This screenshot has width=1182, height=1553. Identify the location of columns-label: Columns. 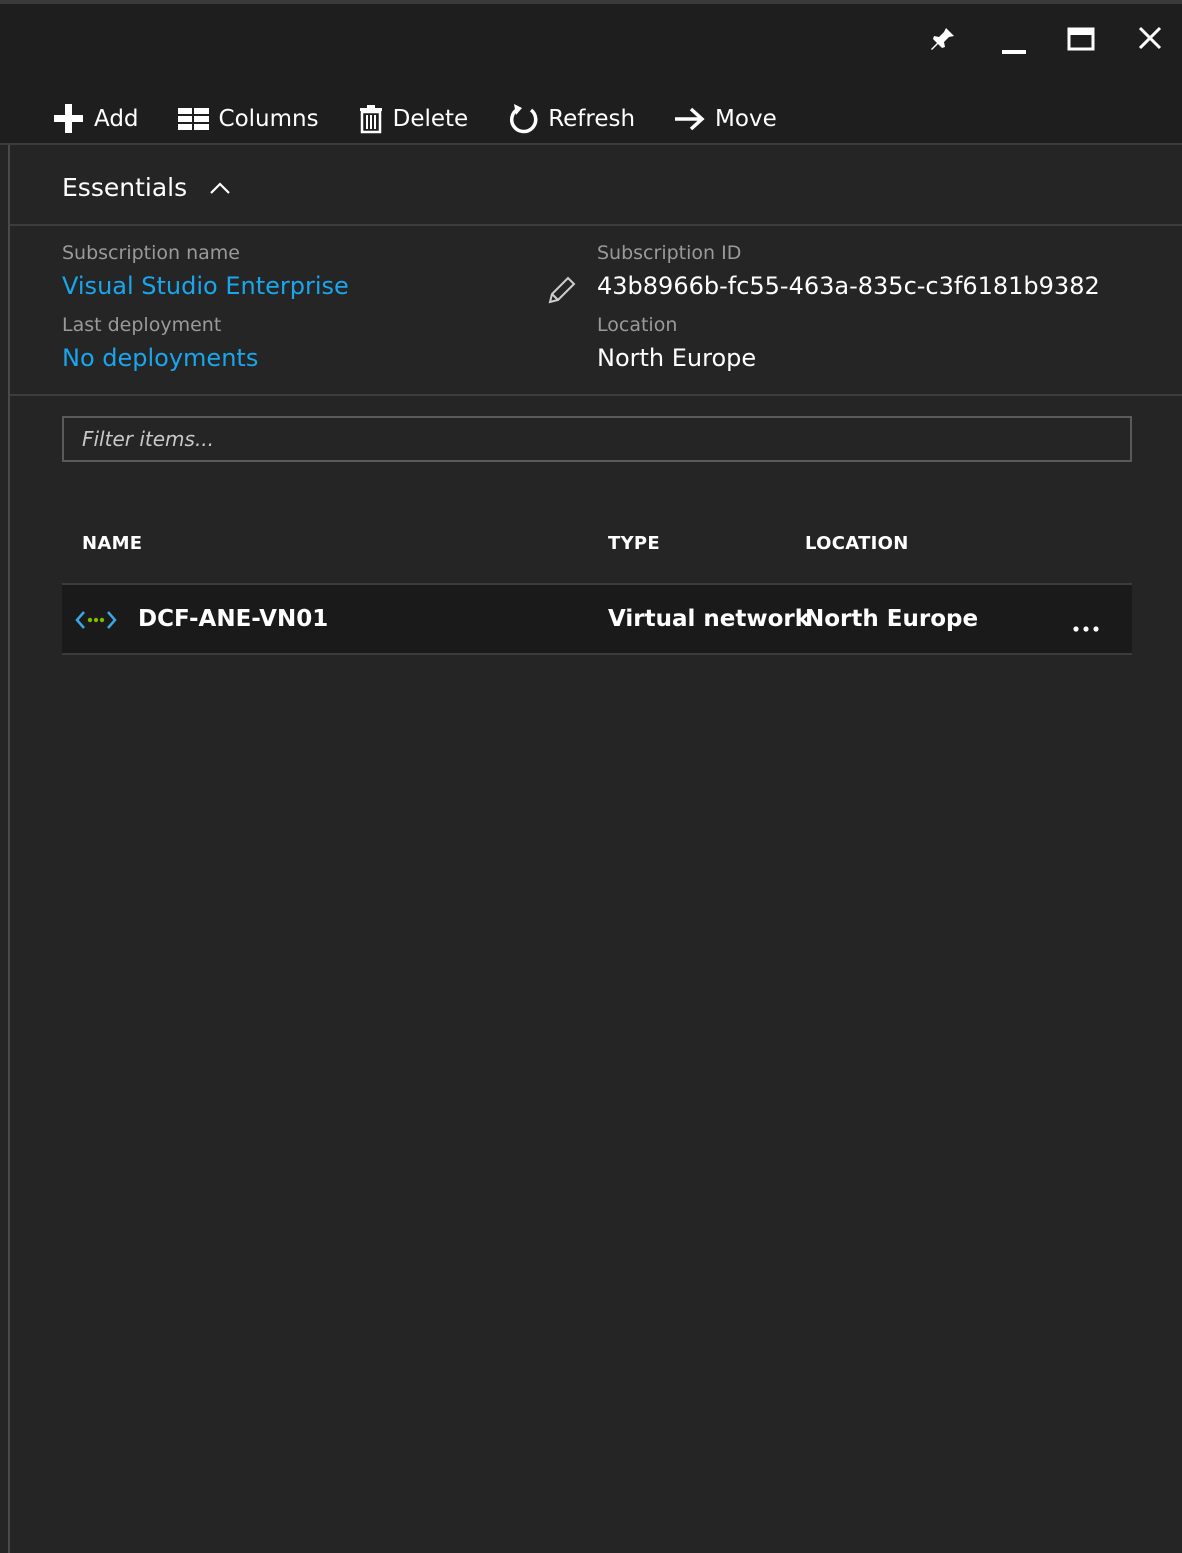
(268, 119).